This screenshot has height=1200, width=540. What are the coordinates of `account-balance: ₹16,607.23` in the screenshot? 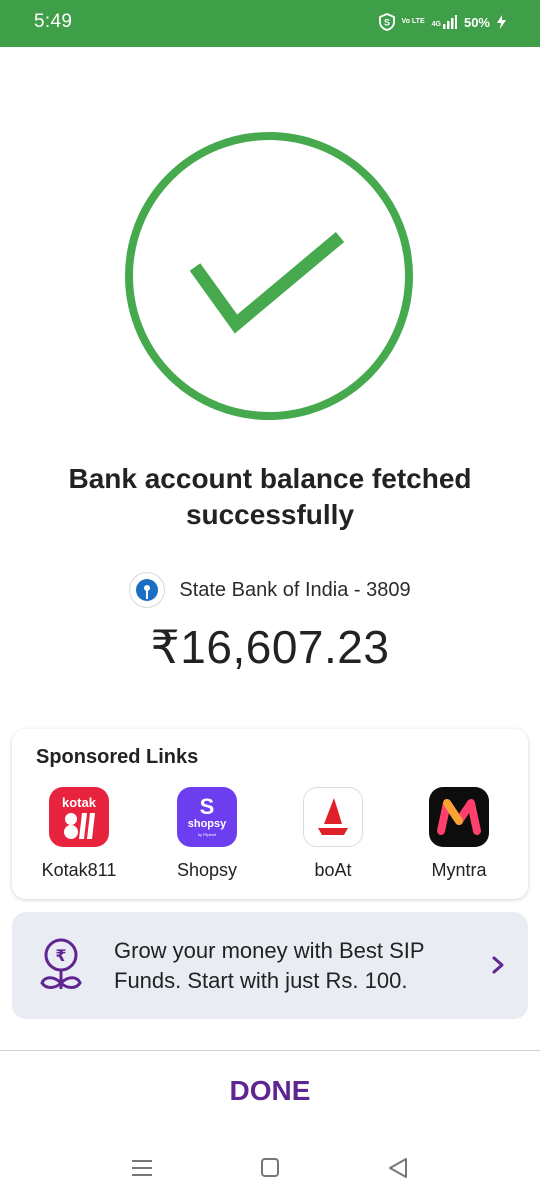 It's located at (270, 647).